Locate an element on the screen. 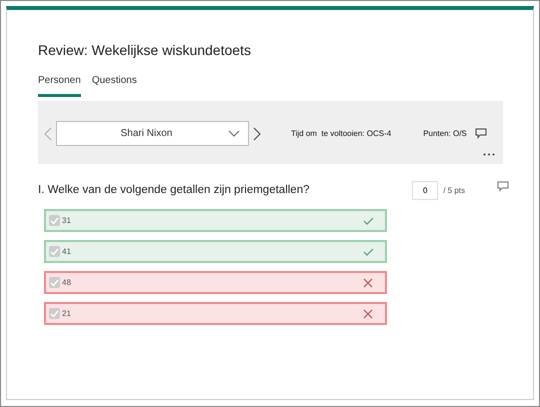 The image size is (540, 407). option-label: 31 is located at coordinates (67, 220).